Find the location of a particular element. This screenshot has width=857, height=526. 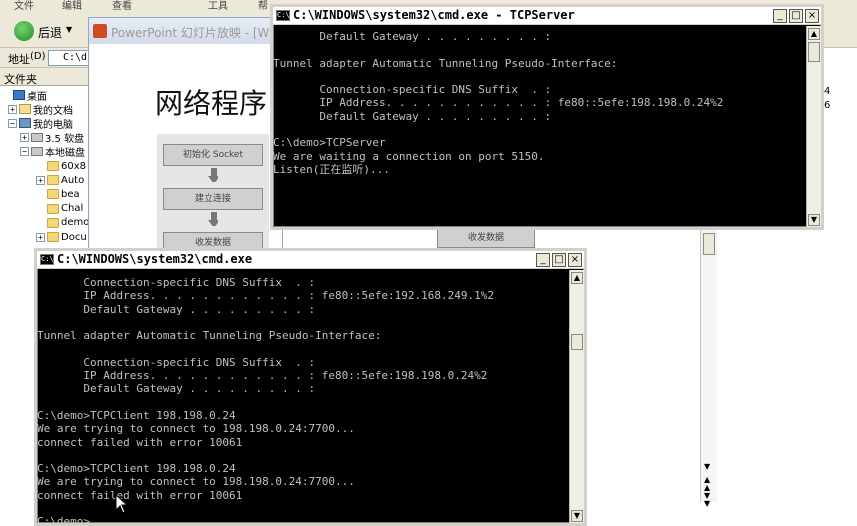

tree-item-label: 本地磁盘 is located at coordinates (65, 154).